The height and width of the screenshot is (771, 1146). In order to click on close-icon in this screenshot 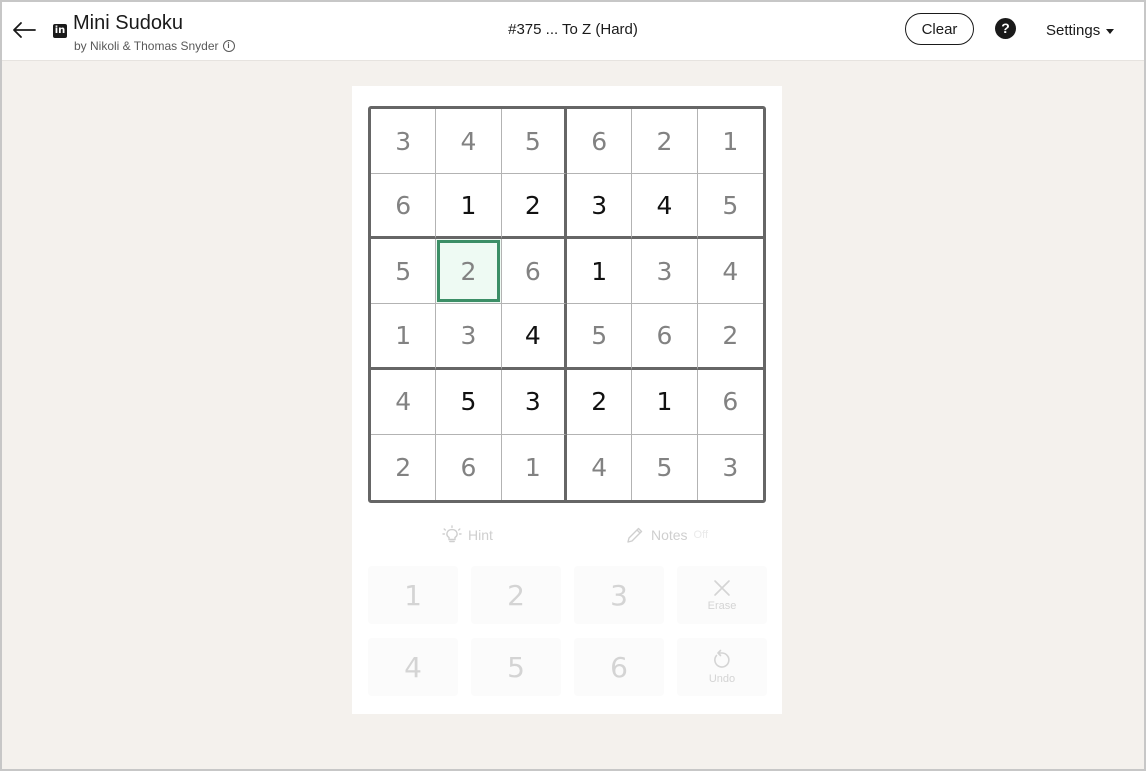, I will do `click(722, 588)`.